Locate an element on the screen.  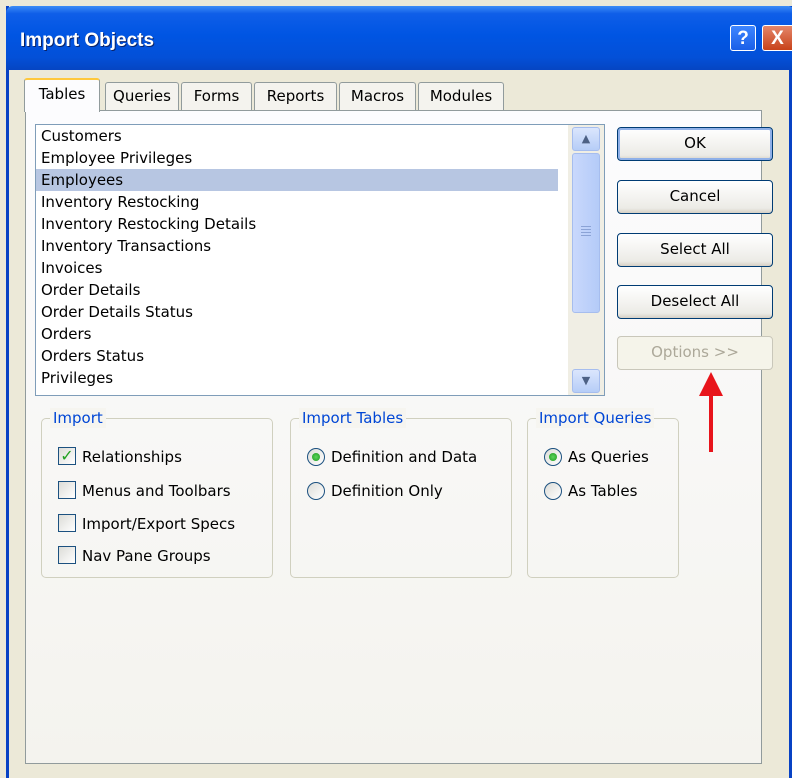
help-button: ? is located at coordinates (743, 38).